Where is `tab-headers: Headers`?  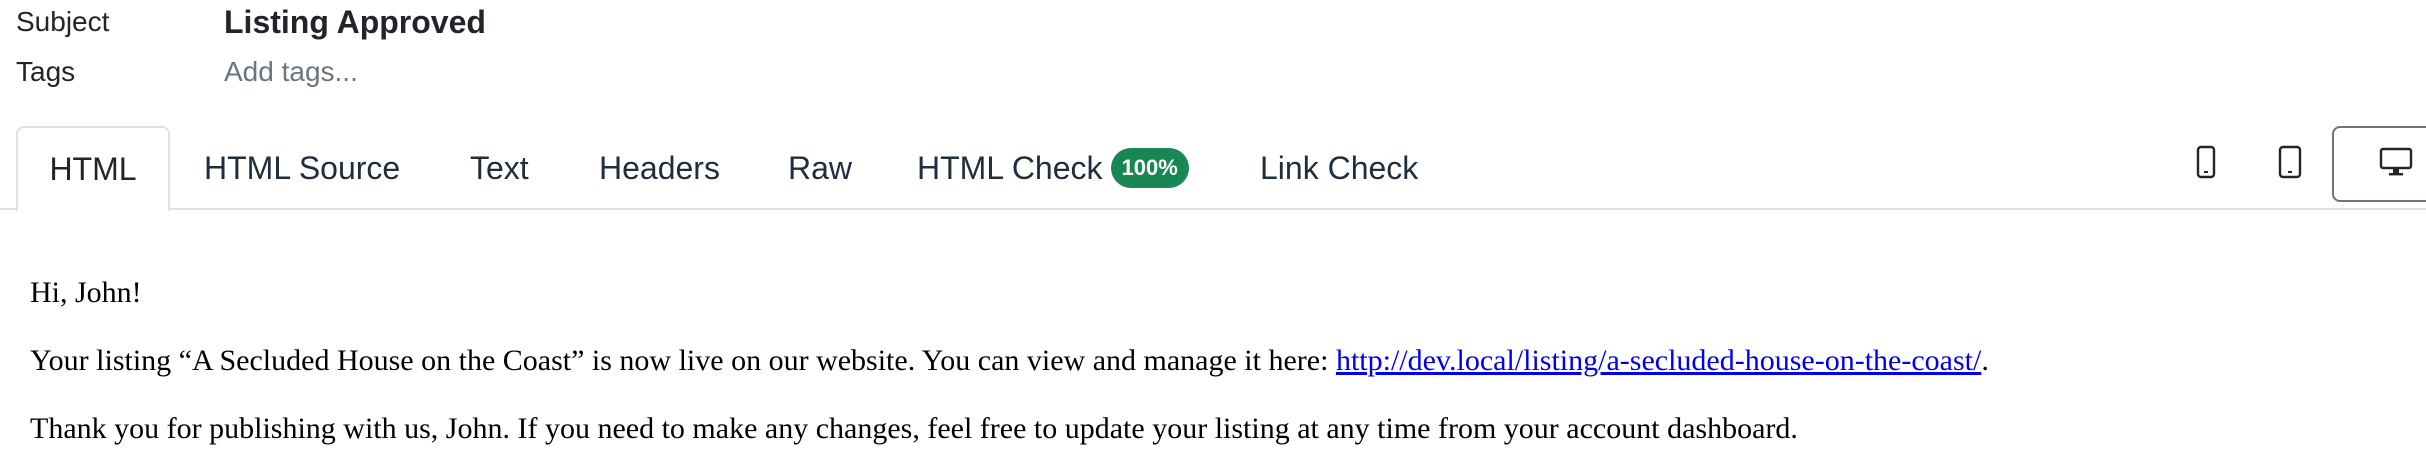 tab-headers: Headers is located at coordinates (659, 168).